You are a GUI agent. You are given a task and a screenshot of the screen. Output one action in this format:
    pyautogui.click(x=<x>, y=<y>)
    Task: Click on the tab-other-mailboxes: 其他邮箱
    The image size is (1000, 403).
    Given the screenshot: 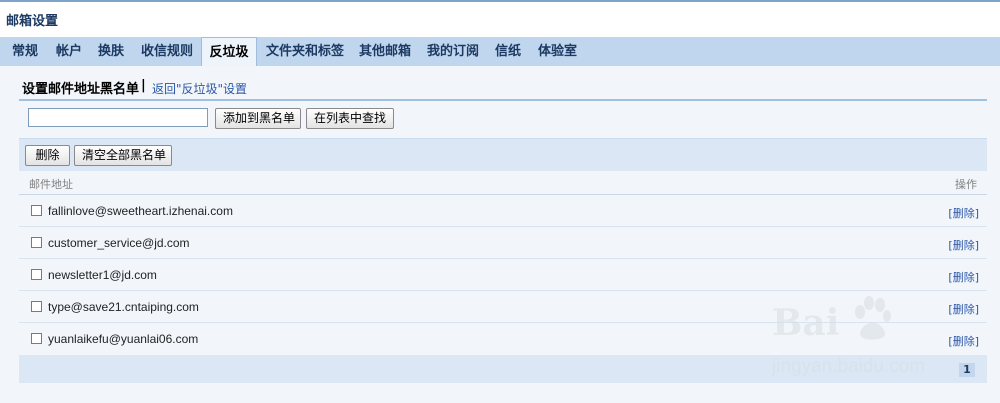 What is the action you would take?
    pyautogui.click(x=385, y=51)
    